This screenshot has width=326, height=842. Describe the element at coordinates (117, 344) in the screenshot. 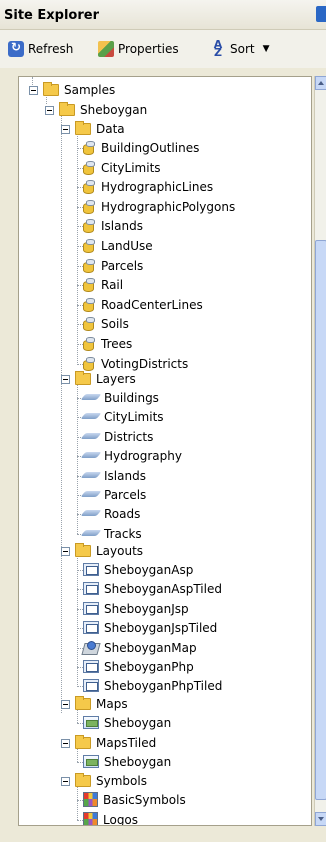

I see `data-item-label: Trees` at that location.